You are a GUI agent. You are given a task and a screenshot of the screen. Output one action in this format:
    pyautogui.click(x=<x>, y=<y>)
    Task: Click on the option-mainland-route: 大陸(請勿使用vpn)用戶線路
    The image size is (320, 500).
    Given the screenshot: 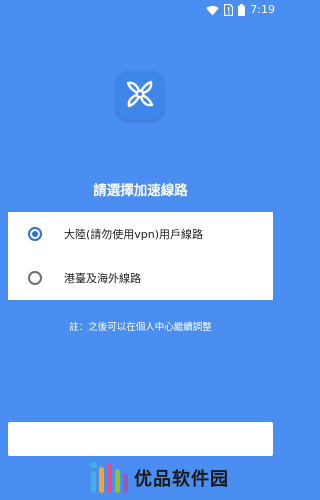 What is the action you would take?
    pyautogui.click(x=140, y=234)
    